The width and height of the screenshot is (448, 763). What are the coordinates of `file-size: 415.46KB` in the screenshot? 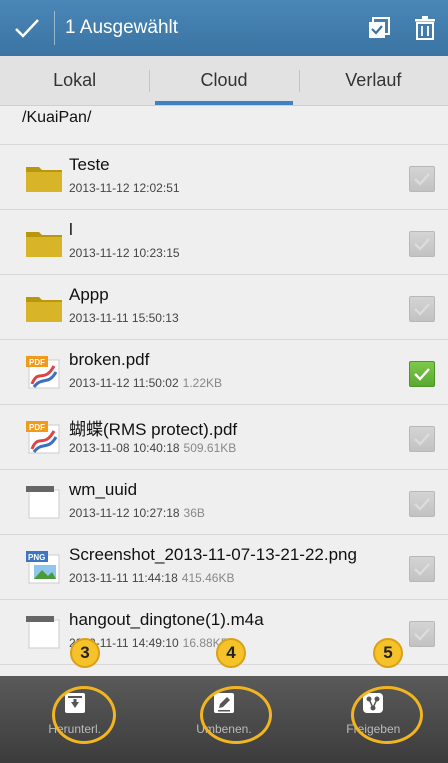 It's located at (208, 578).